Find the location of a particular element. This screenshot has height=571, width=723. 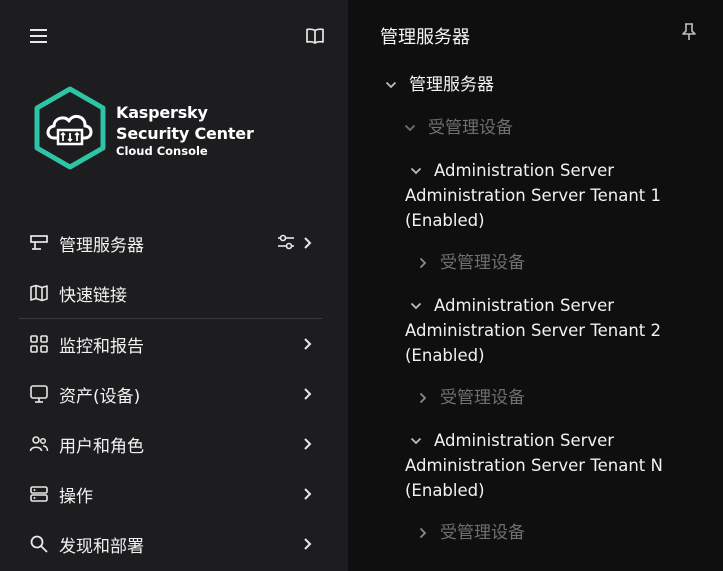

brand-line-3: Cloud Console is located at coordinates (162, 151).